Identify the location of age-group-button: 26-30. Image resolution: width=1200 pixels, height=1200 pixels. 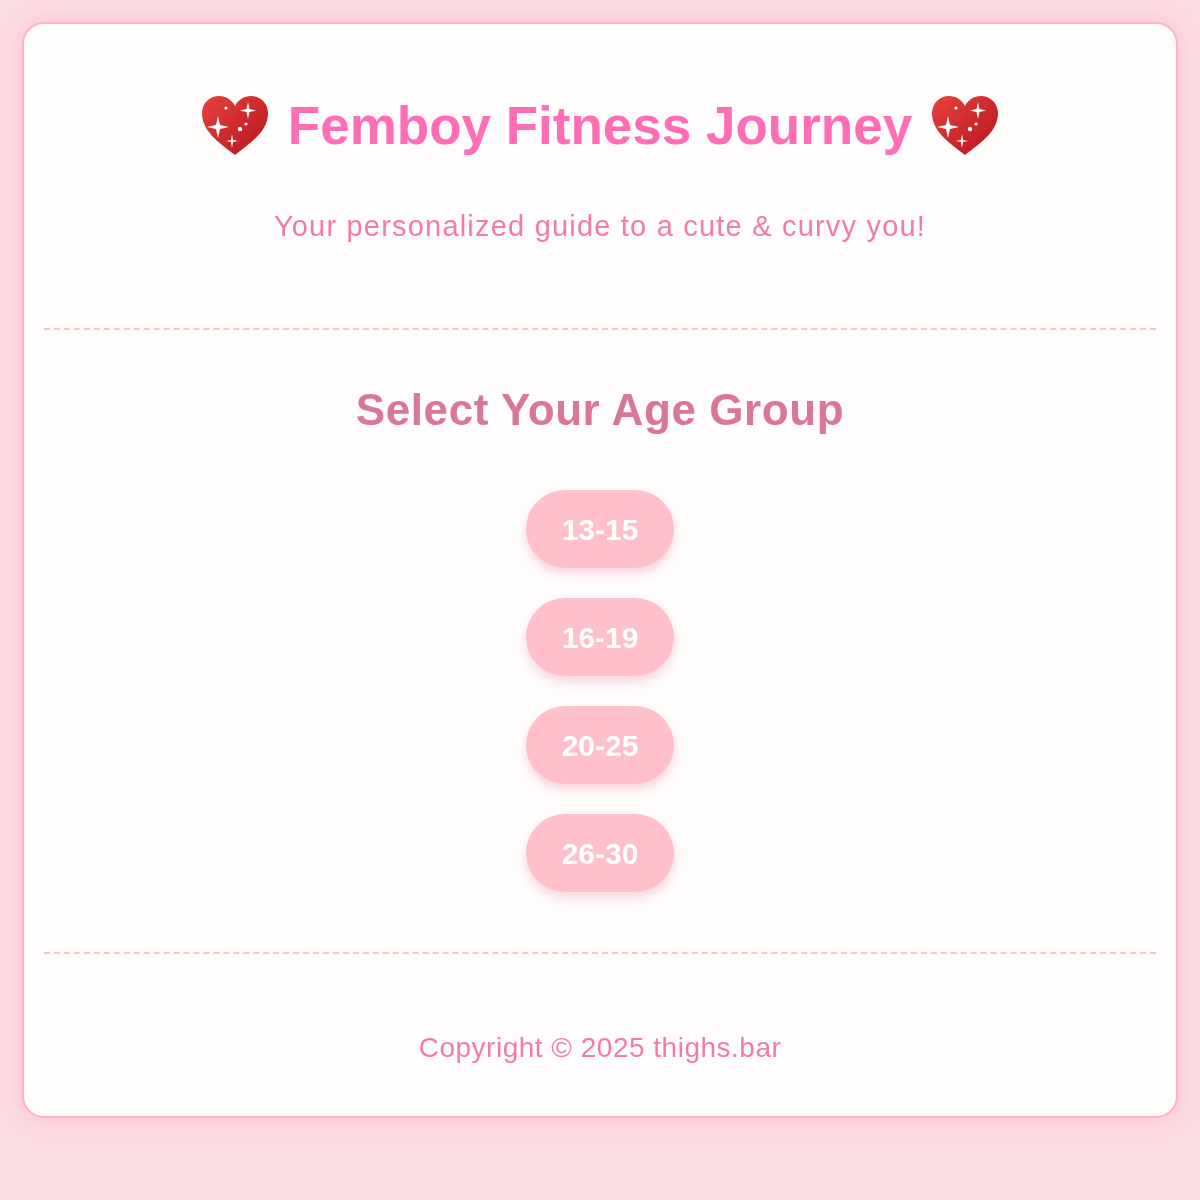
(600, 853).